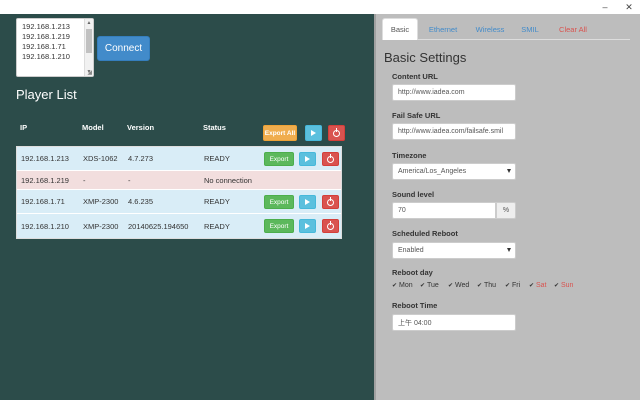  I want to click on ip-list-item: 192.168.1.213, so click(46, 26).